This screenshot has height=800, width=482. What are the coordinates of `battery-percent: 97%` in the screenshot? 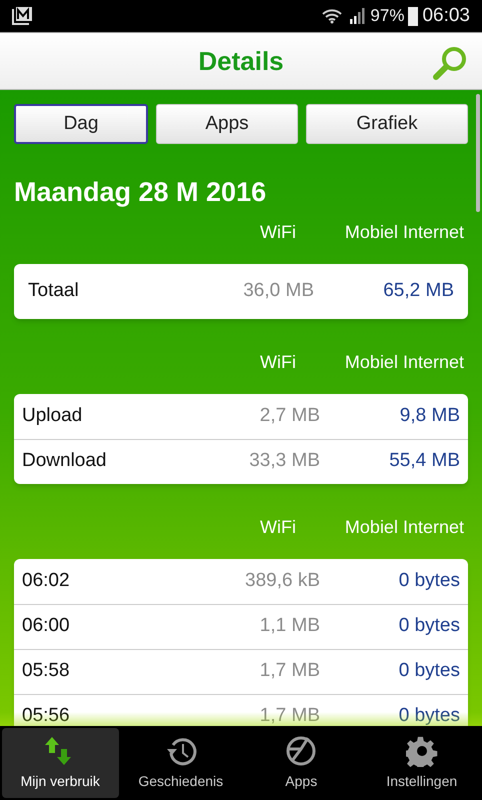 It's located at (387, 16).